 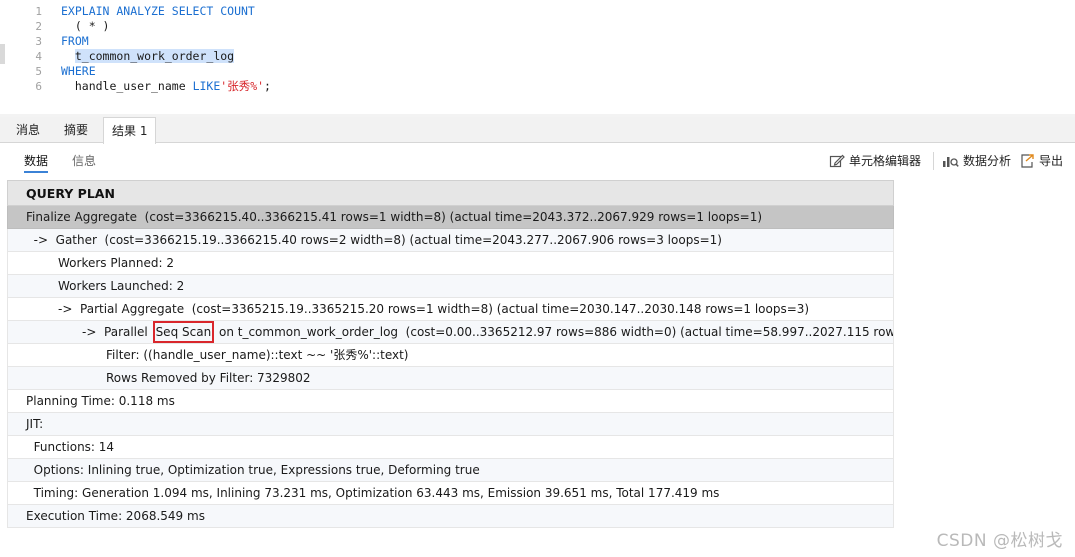 I want to click on cell-text-prefix: -> Parallel, so click(x=117, y=332).